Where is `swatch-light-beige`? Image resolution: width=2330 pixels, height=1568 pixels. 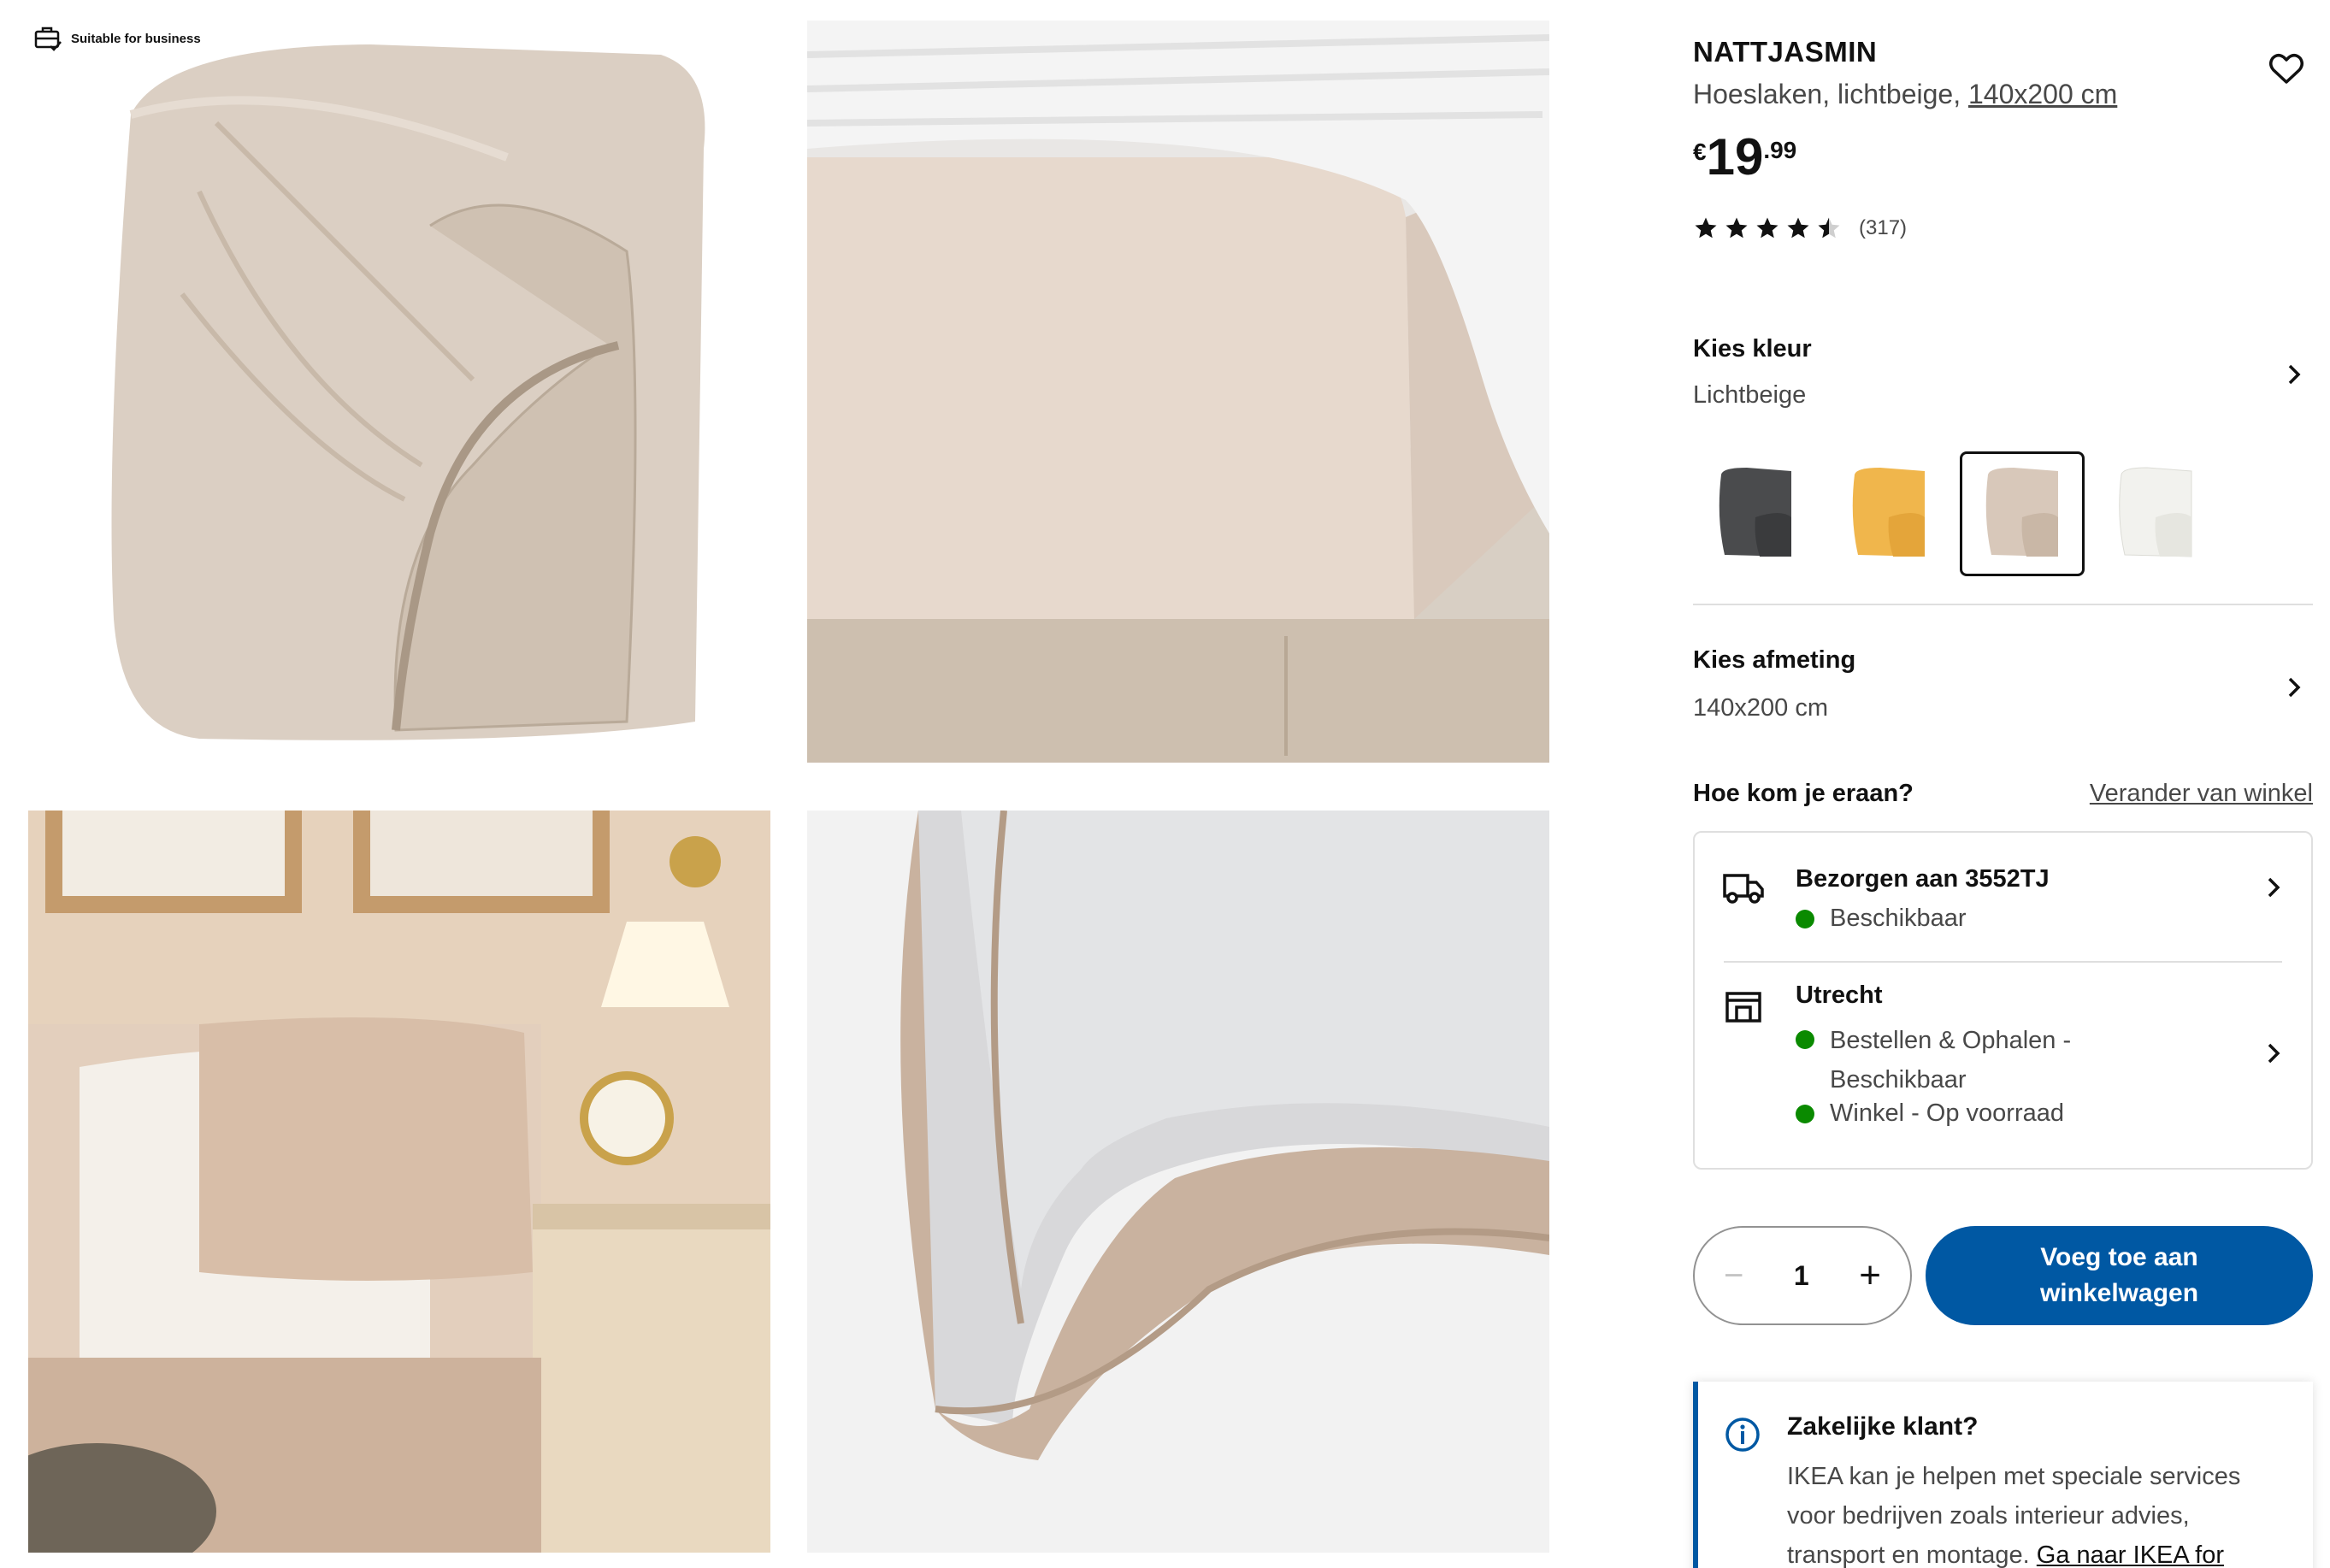
swatch-light-beige is located at coordinates (2022, 514).